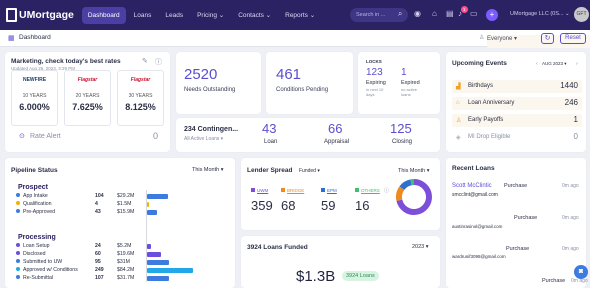 The height and width of the screenshot is (288, 590). I want to click on pipeline-axis, so click(146, 236).